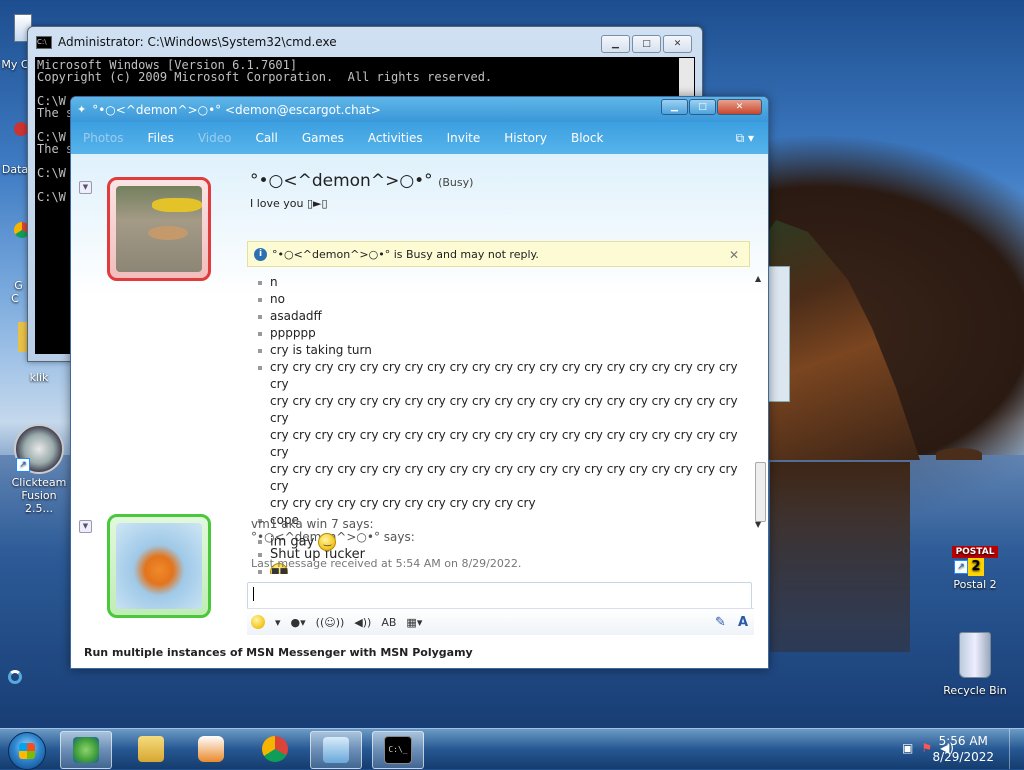 This screenshot has height=770, width=1024. What do you see at coordinates (327, 542) in the screenshot?
I see `smile-emoticon-icon: ‿` at bounding box center [327, 542].